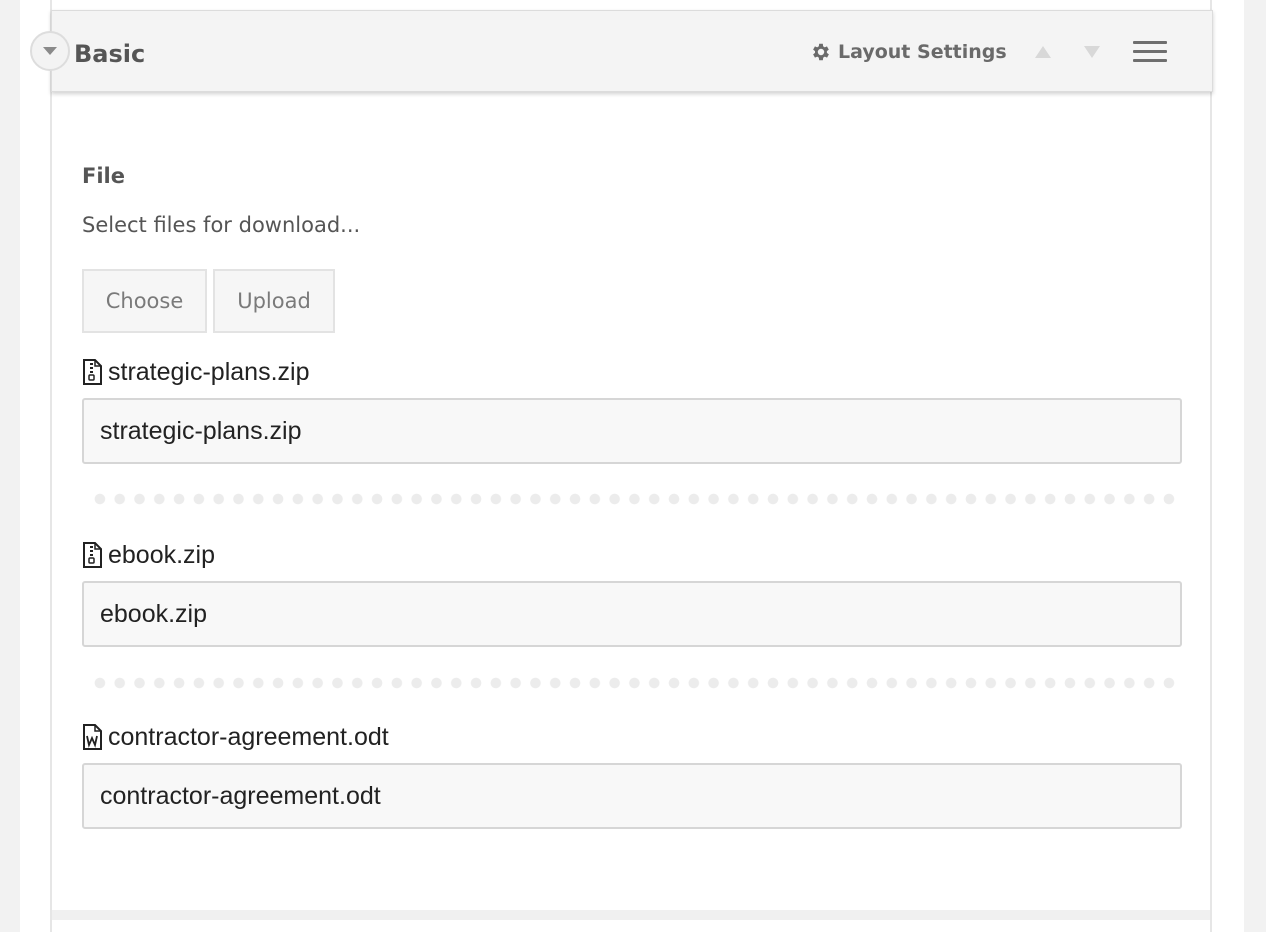 The width and height of the screenshot is (1266, 932). I want to click on file-name: ebook.zip, so click(162, 554).